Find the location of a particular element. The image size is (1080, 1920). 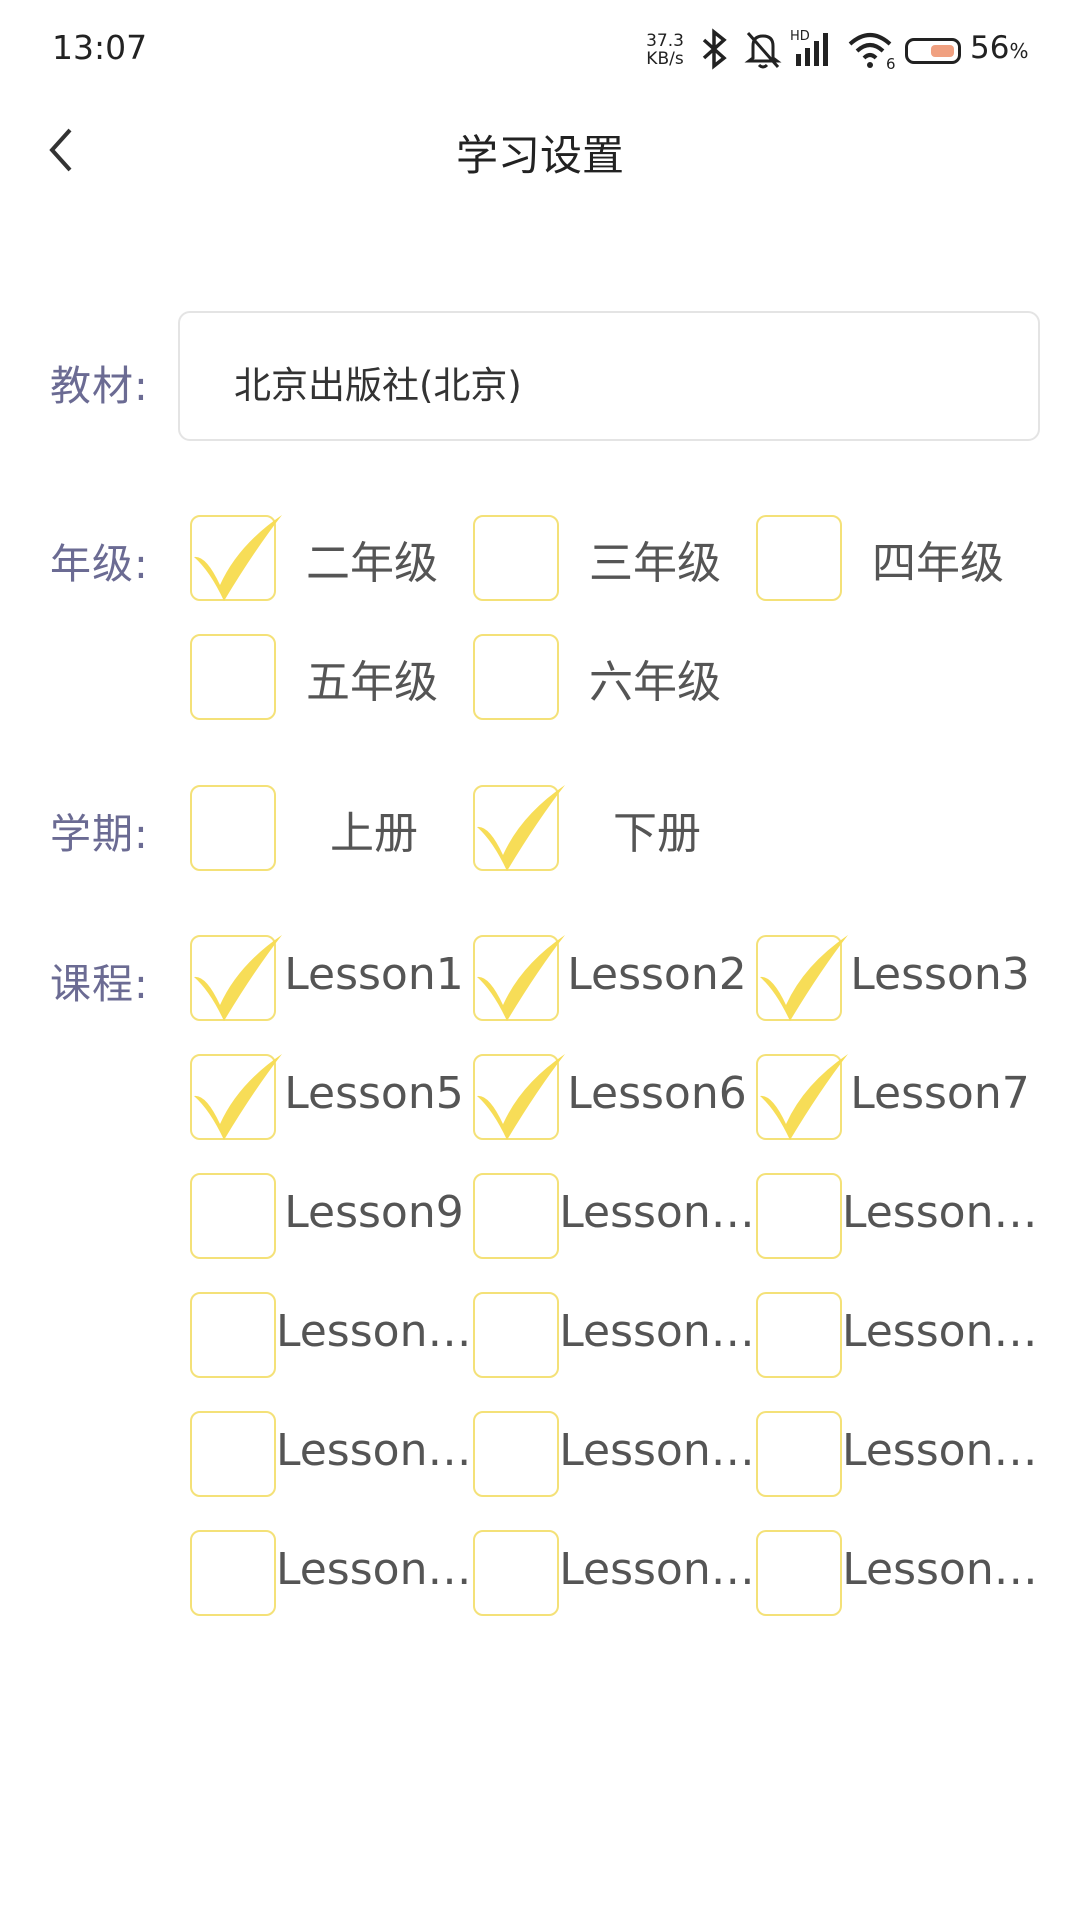

term-option-label: 上册 is located at coordinates (374, 833).